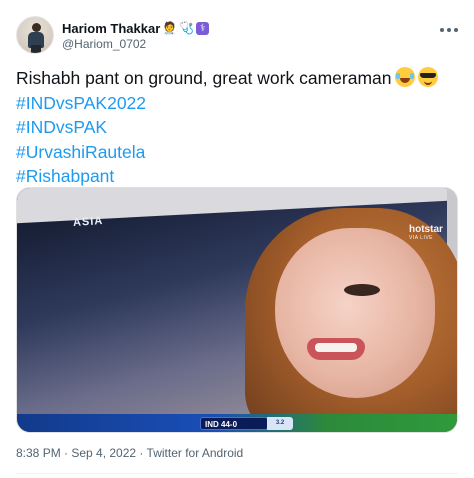 The image size is (474, 478). Describe the element at coordinates (239, 103) in the screenshot. I see `hashtag-link: #INDvsPAK2022` at that location.